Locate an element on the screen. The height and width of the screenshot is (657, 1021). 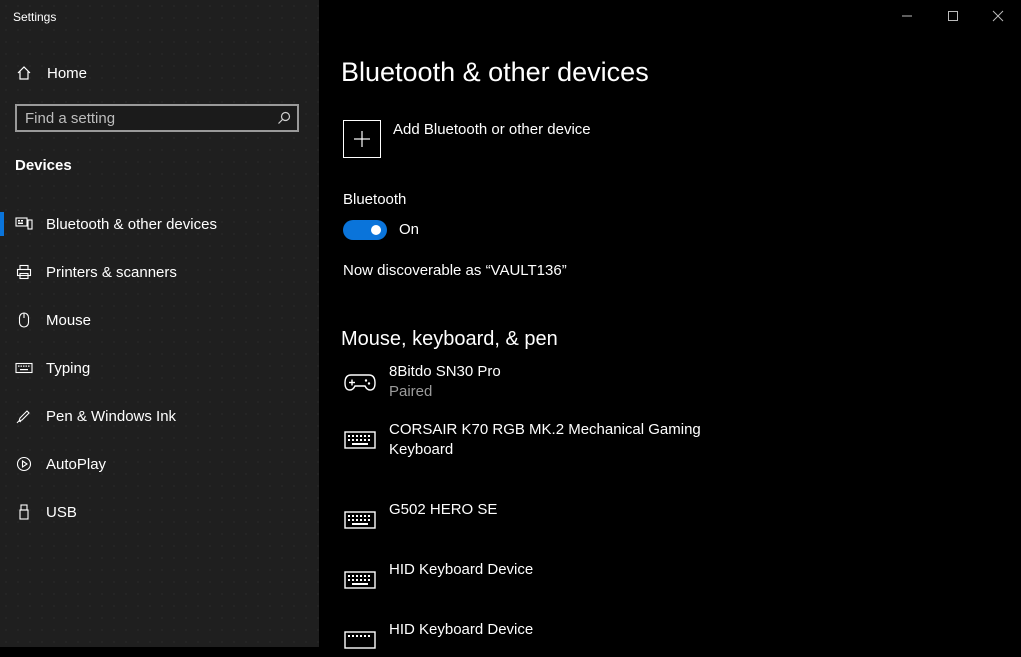
home-label: Home is located at coordinates (67, 73).